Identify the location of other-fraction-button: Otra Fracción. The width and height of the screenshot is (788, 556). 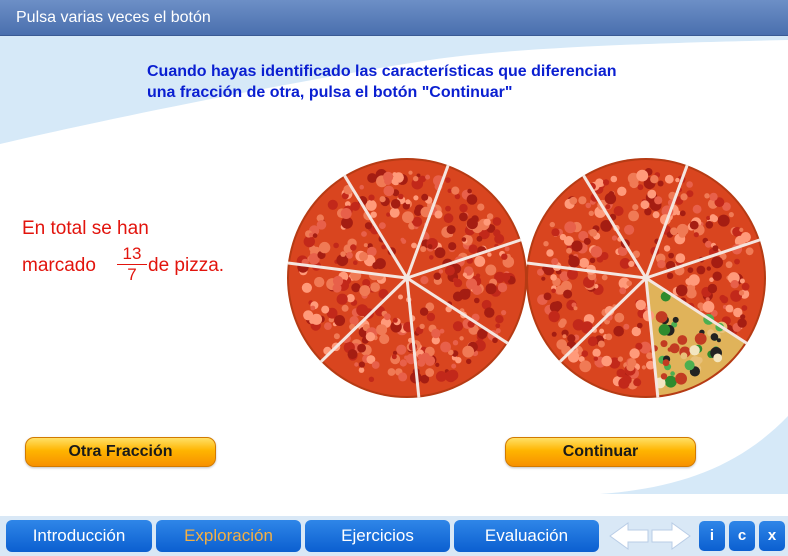
(120, 452).